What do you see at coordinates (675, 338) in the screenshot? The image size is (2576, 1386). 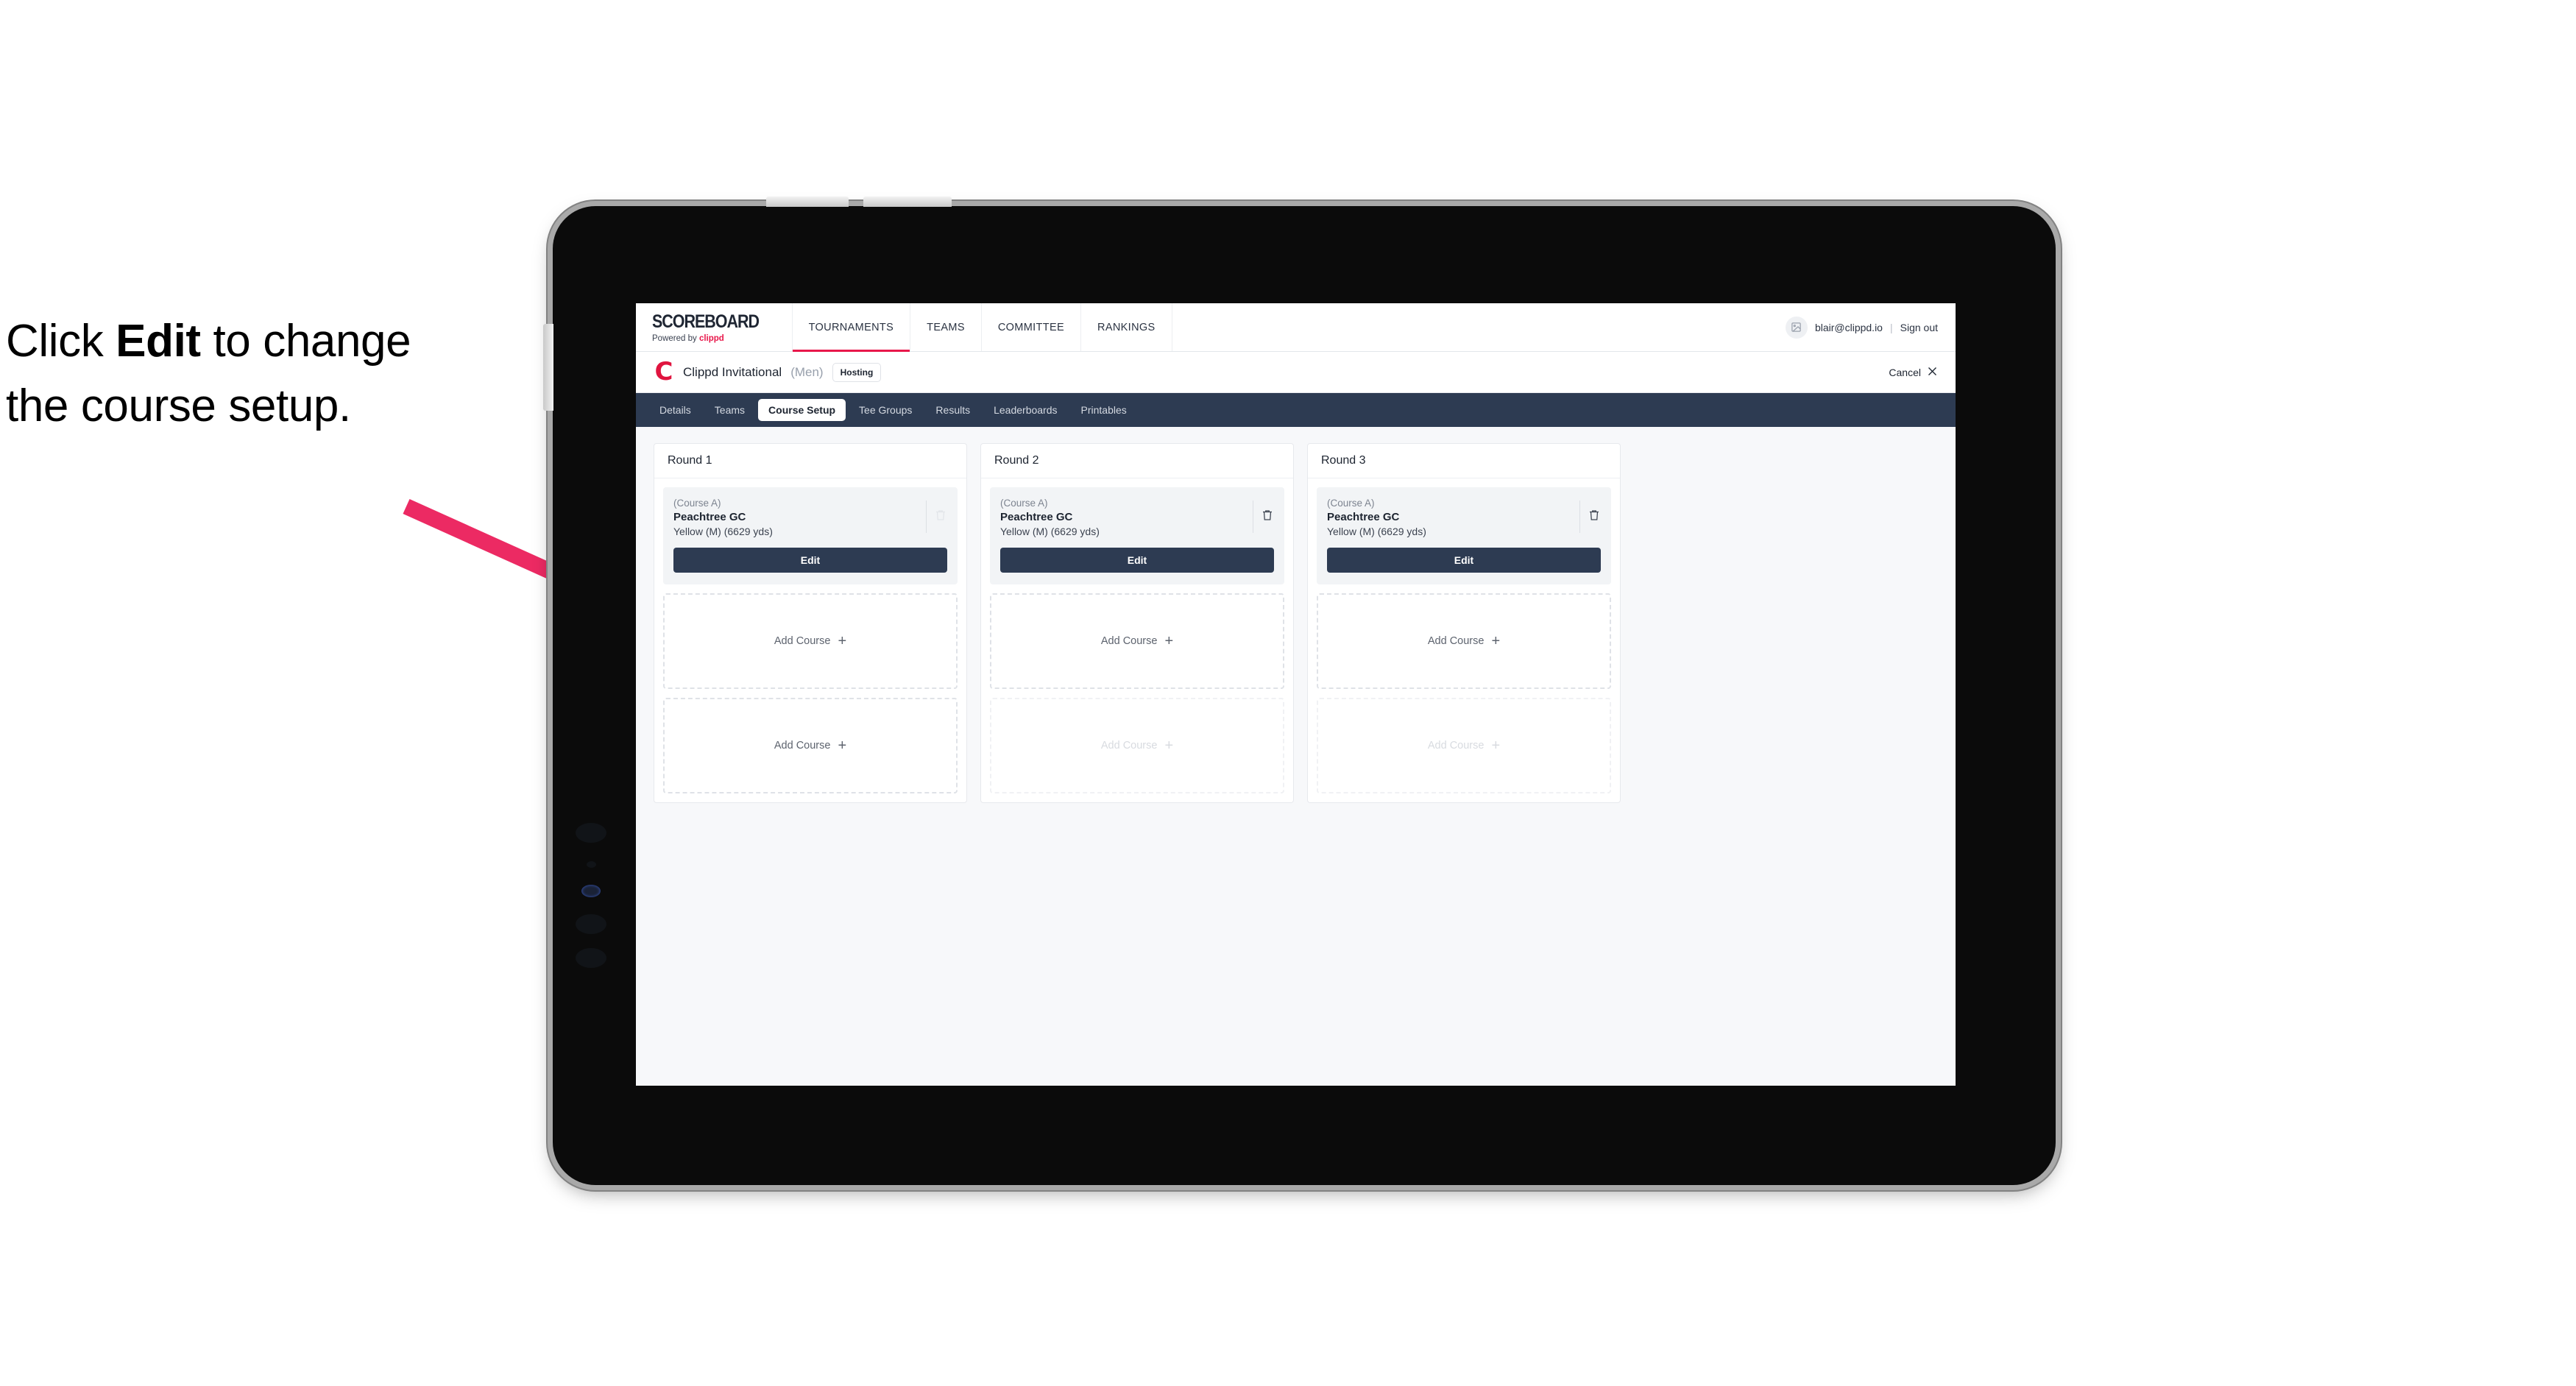 I see `brand-powered-prefix: Powered by` at bounding box center [675, 338].